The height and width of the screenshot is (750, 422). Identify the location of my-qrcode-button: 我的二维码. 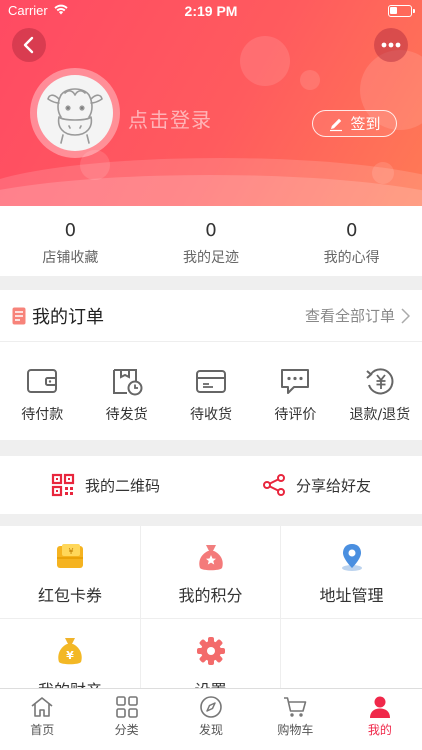
(105, 485).